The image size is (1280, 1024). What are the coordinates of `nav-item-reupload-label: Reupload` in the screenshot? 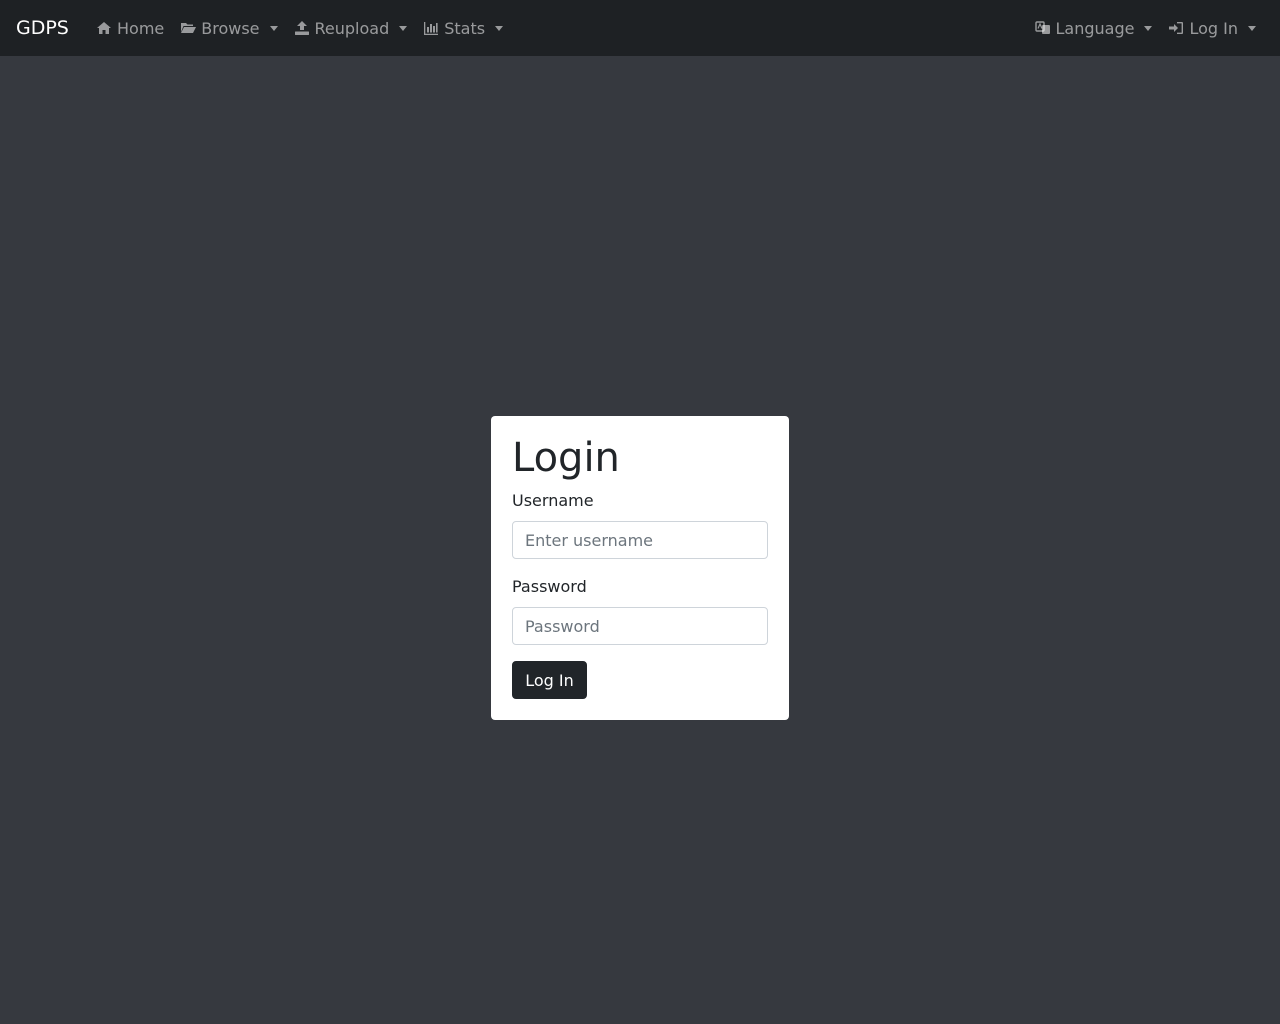 It's located at (352, 28).